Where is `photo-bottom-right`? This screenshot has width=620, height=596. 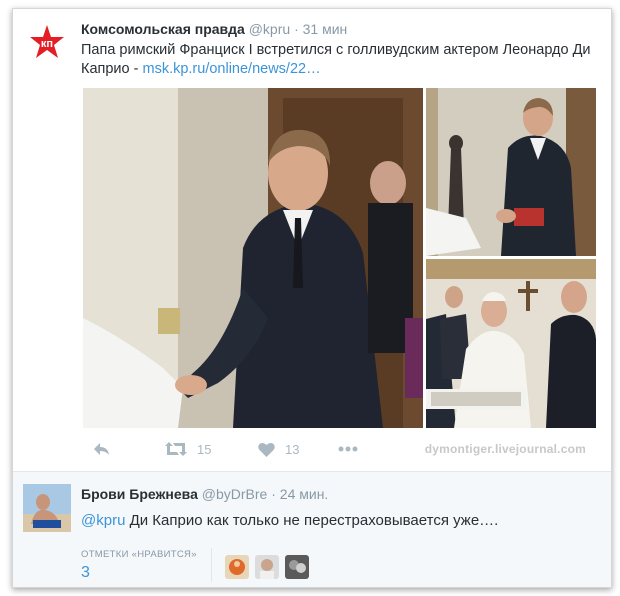 photo-bottom-right is located at coordinates (511, 343).